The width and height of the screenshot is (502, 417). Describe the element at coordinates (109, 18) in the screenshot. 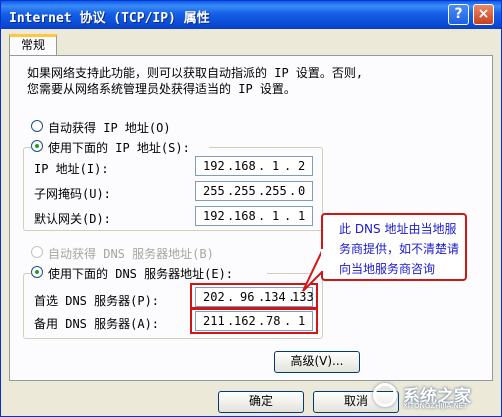

I see `window-title: Internet 协议 (TCP/IP) 属性` at that location.